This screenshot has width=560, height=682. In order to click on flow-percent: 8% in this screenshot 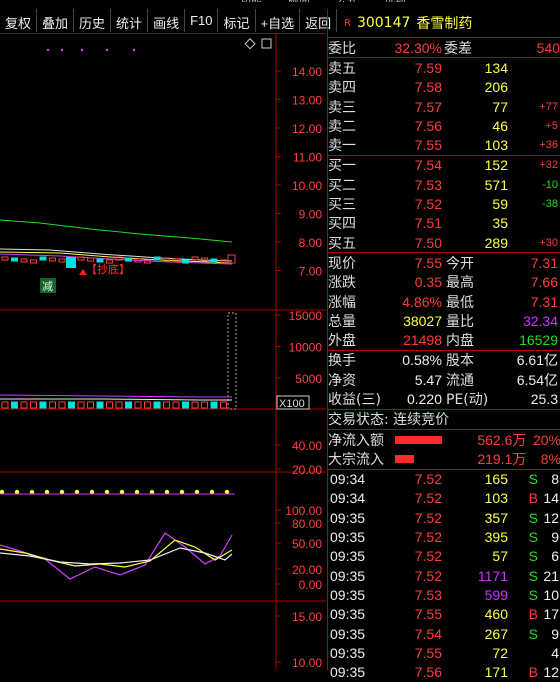, I will do `click(550, 458)`.